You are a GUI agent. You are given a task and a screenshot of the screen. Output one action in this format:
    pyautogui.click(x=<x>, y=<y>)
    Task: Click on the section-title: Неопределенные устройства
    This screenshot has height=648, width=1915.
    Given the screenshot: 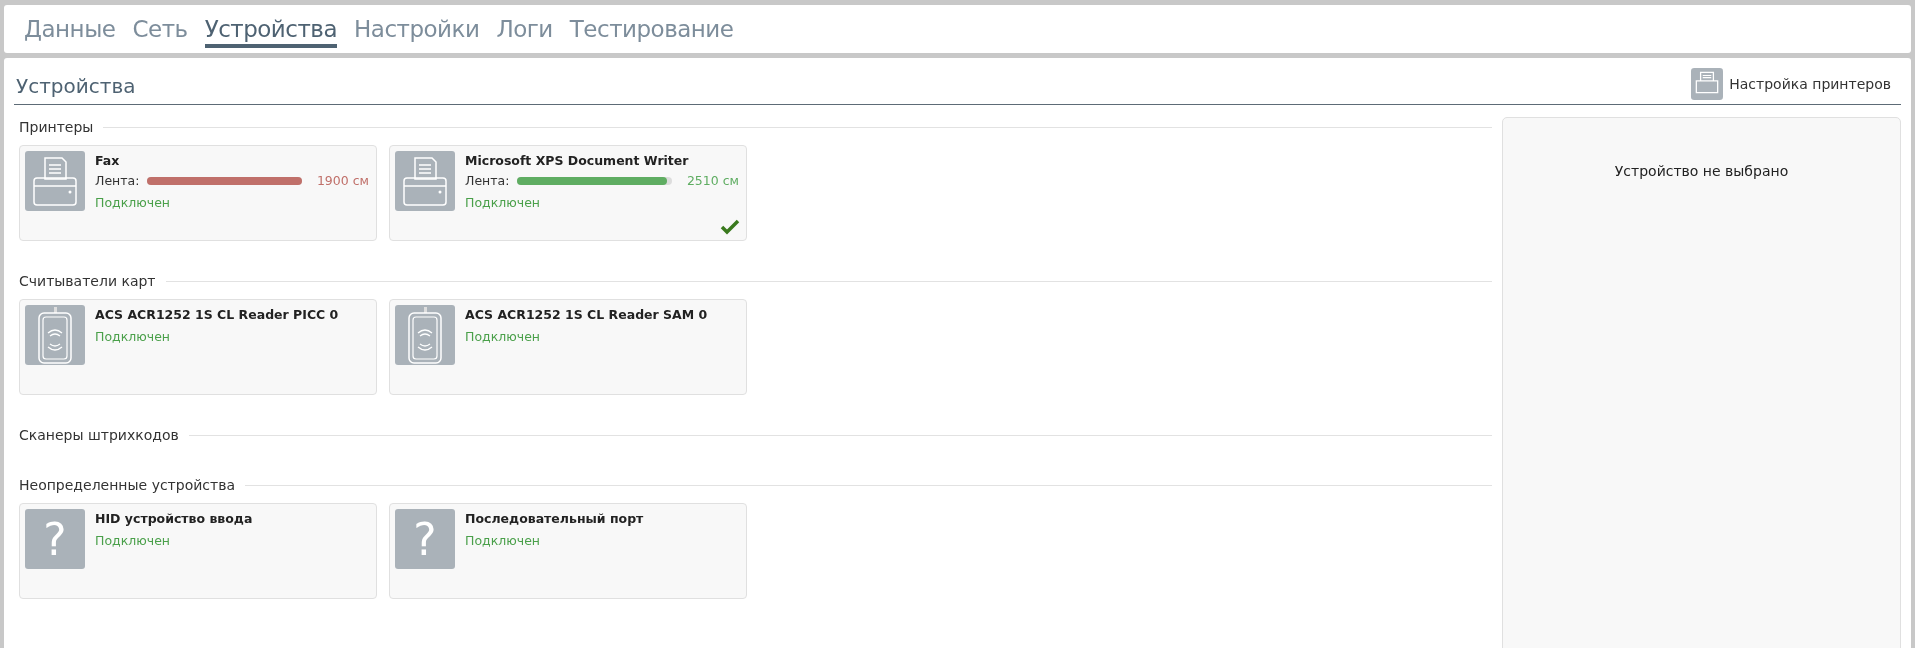 What is the action you would take?
    pyautogui.click(x=127, y=485)
    